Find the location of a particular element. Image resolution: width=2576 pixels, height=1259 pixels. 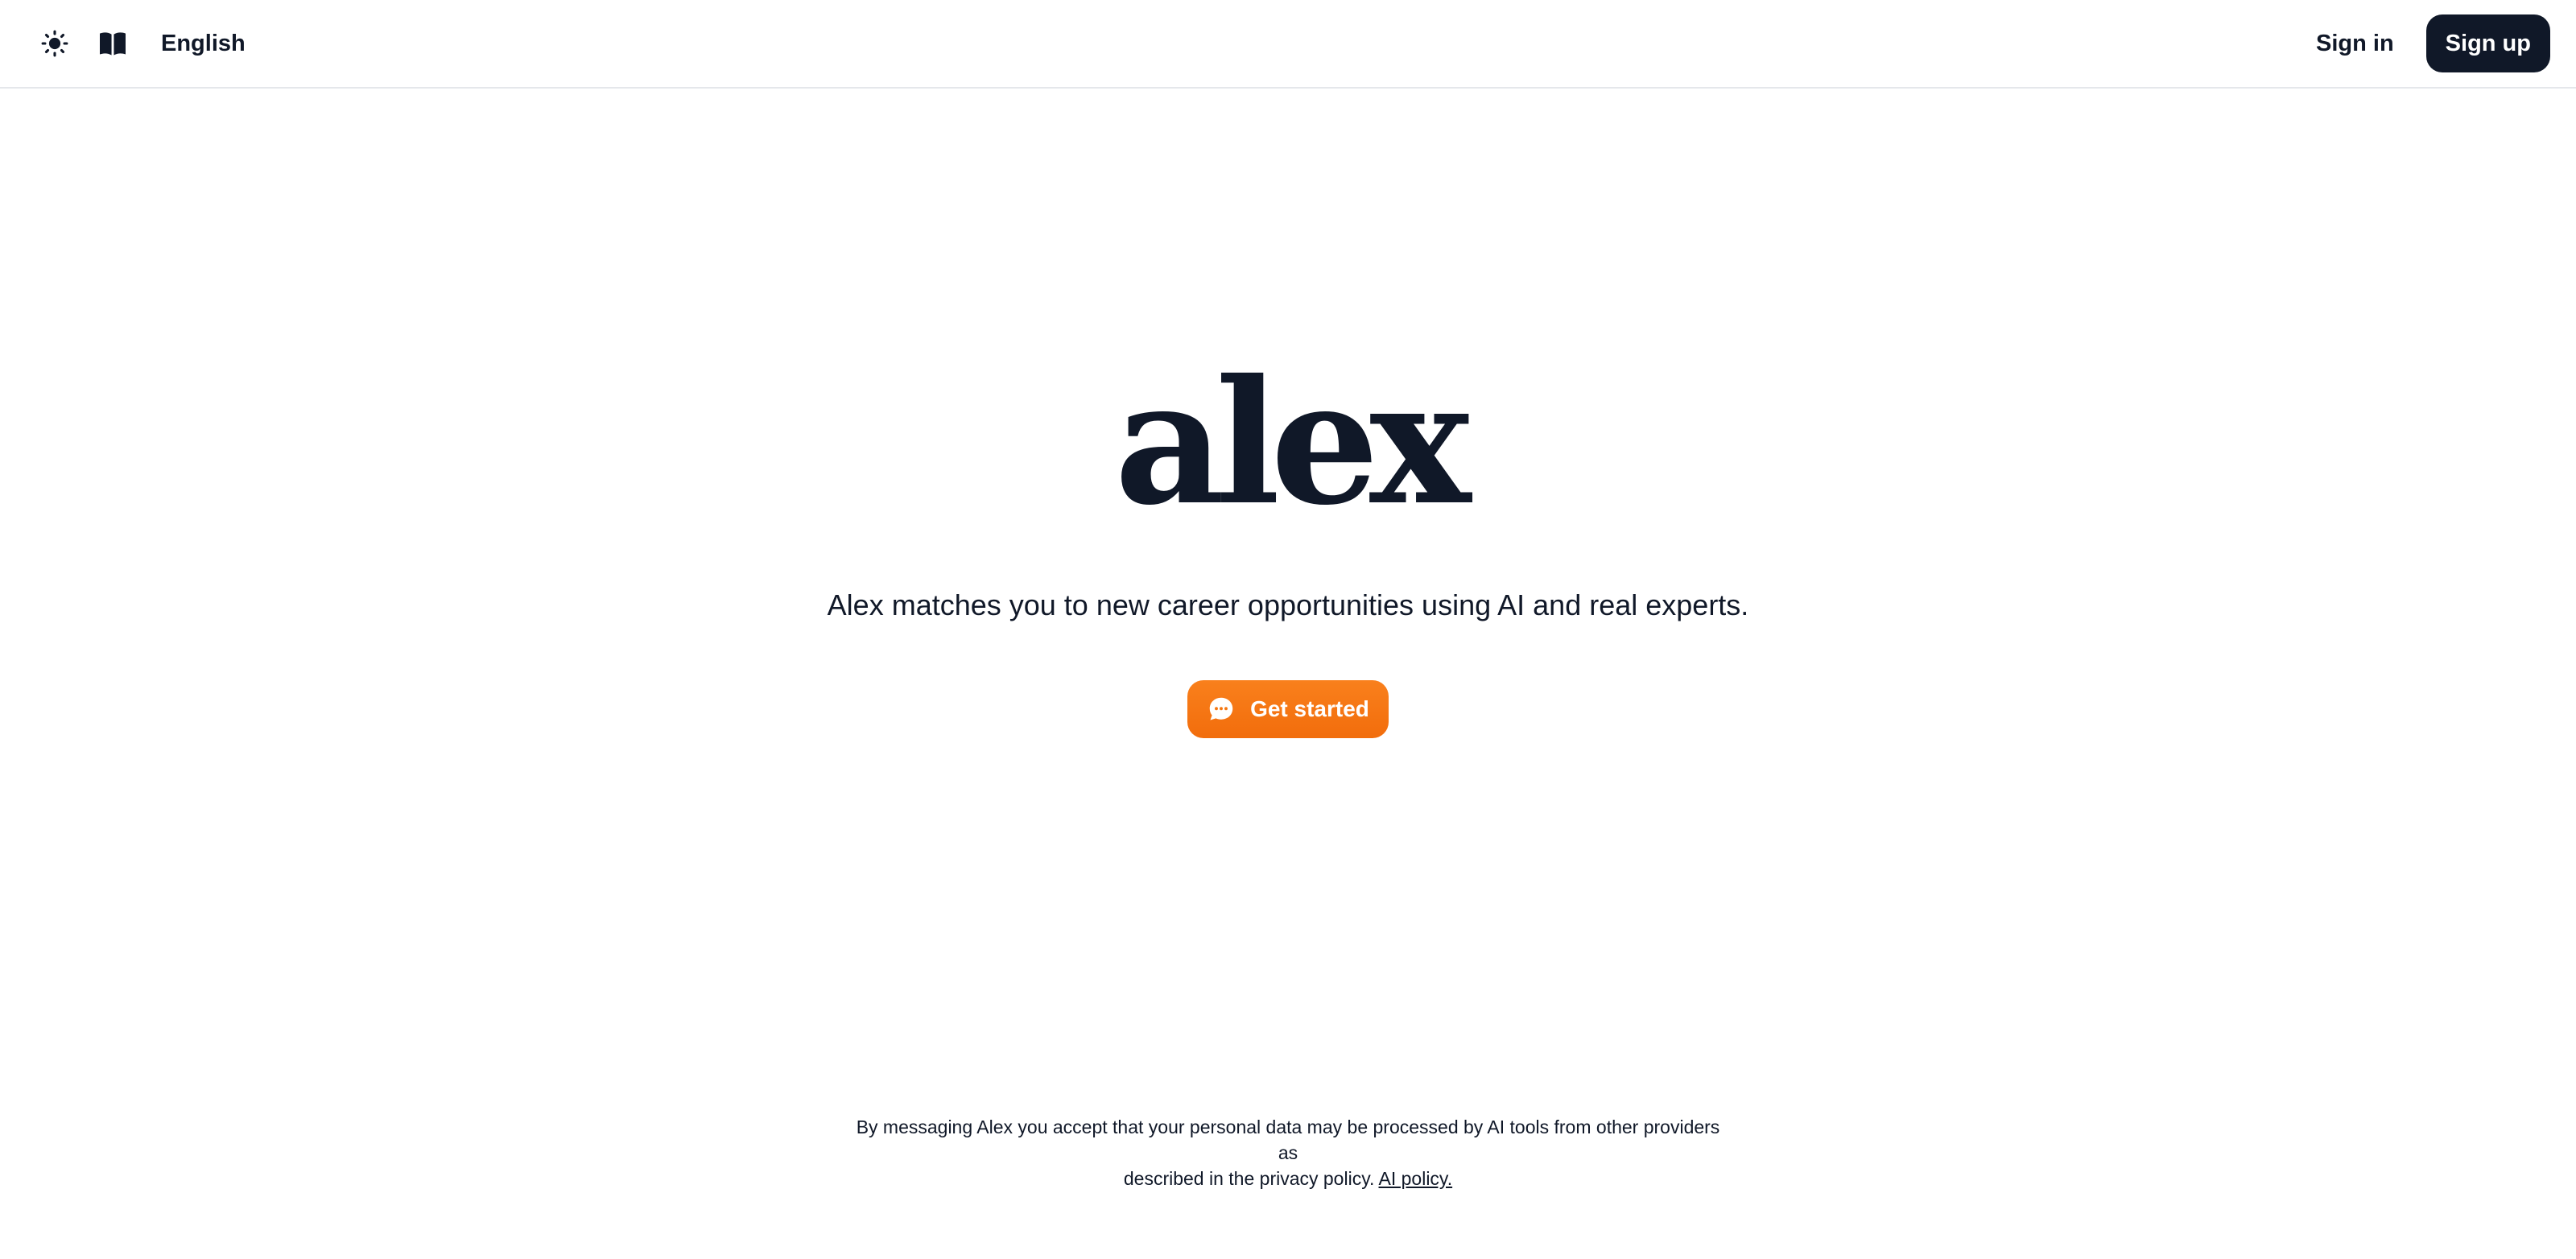

book-icon is located at coordinates (113, 44).